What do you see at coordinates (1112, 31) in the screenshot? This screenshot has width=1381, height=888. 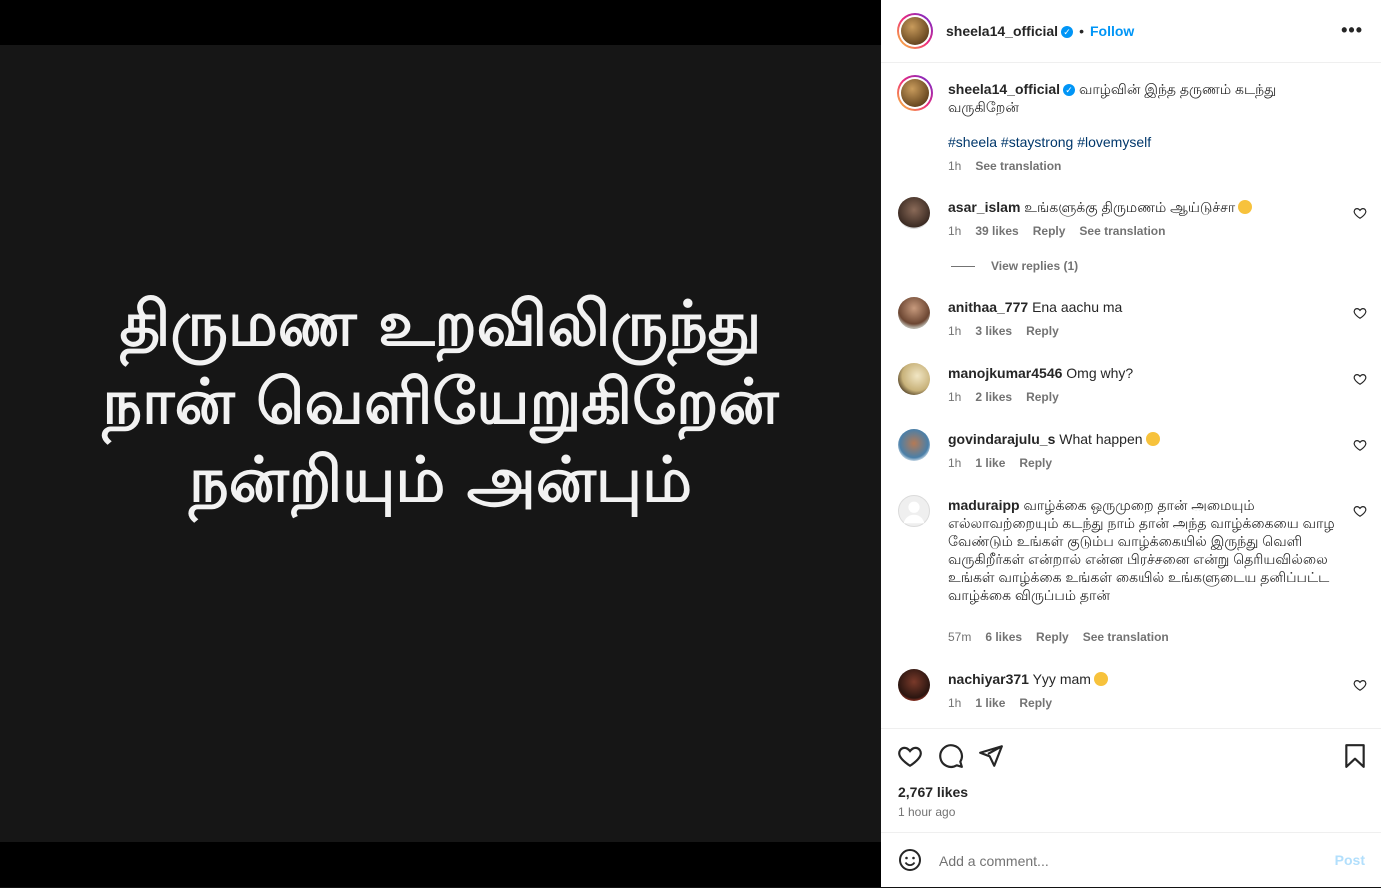 I see `follow-button: Follow` at bounding box center [1112, 31].